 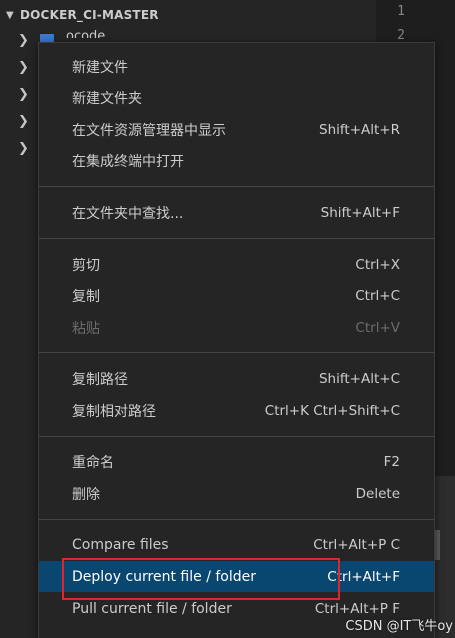 What do you see at coordinates (363, 576) in the screenshot?
I see `menu-item-shortcut: Ctrl+Alt+F` at bounding box center [363, 576].